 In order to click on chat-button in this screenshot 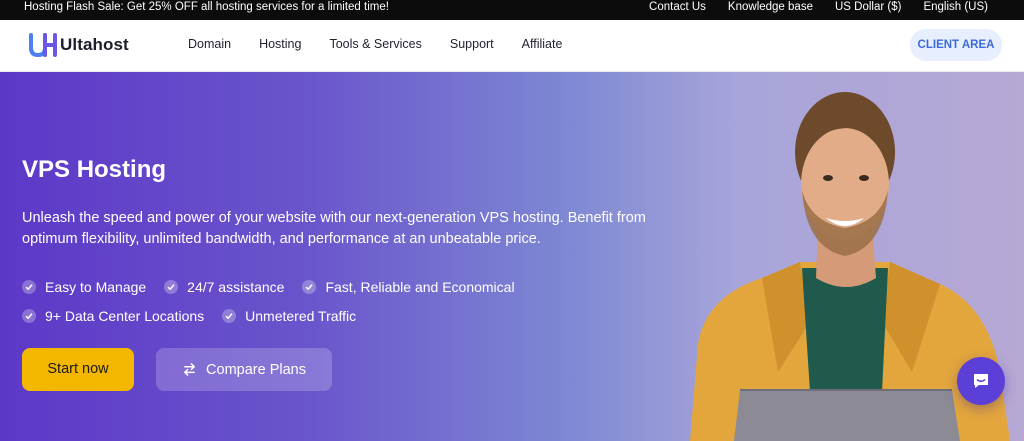, I will do `click(981, 381)`.